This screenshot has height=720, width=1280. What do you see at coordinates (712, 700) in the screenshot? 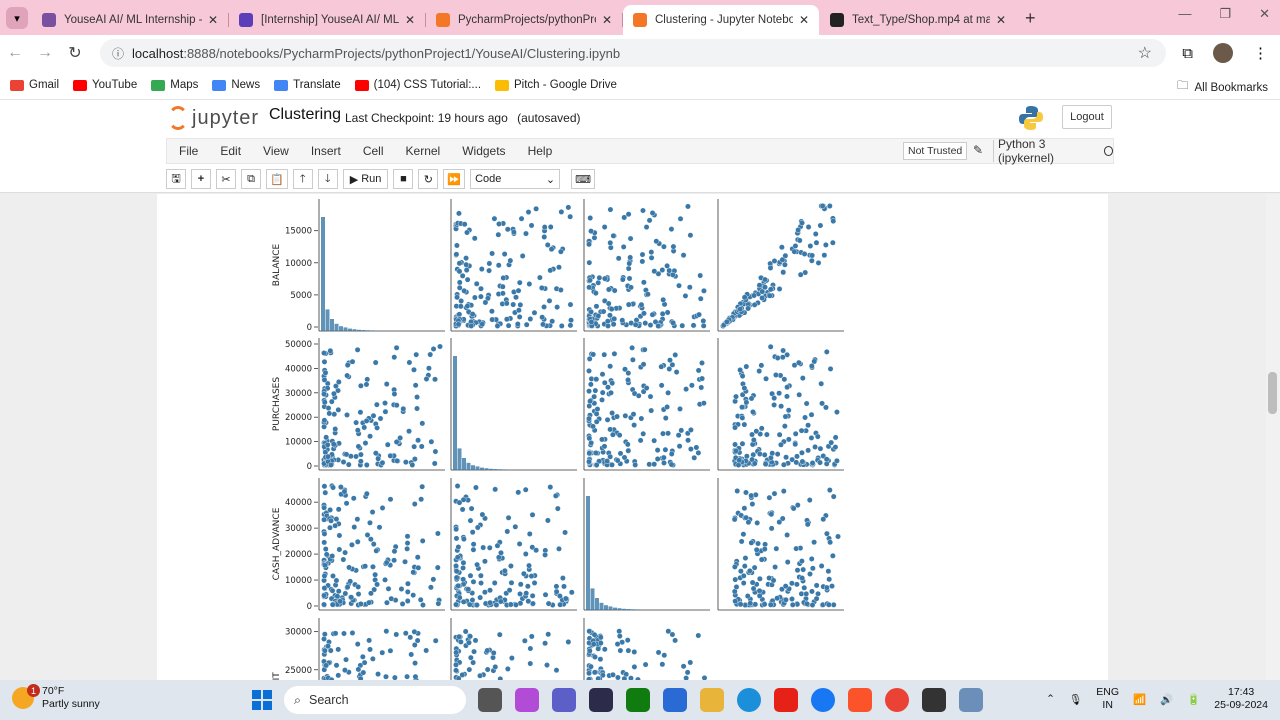
I see `file-explorer-icon` at bounding box center [712, 700].